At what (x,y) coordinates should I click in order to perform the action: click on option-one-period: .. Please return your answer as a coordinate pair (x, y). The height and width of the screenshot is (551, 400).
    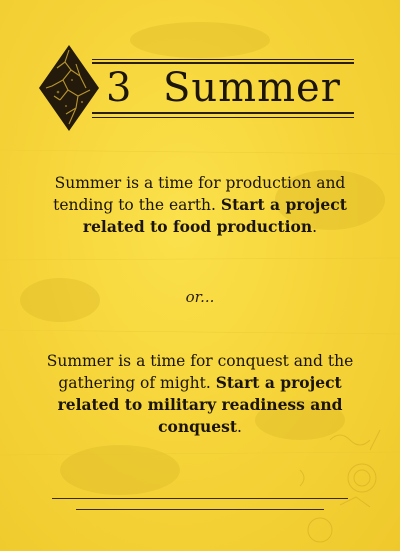
    Looking at the image, I should click on (315, 227).